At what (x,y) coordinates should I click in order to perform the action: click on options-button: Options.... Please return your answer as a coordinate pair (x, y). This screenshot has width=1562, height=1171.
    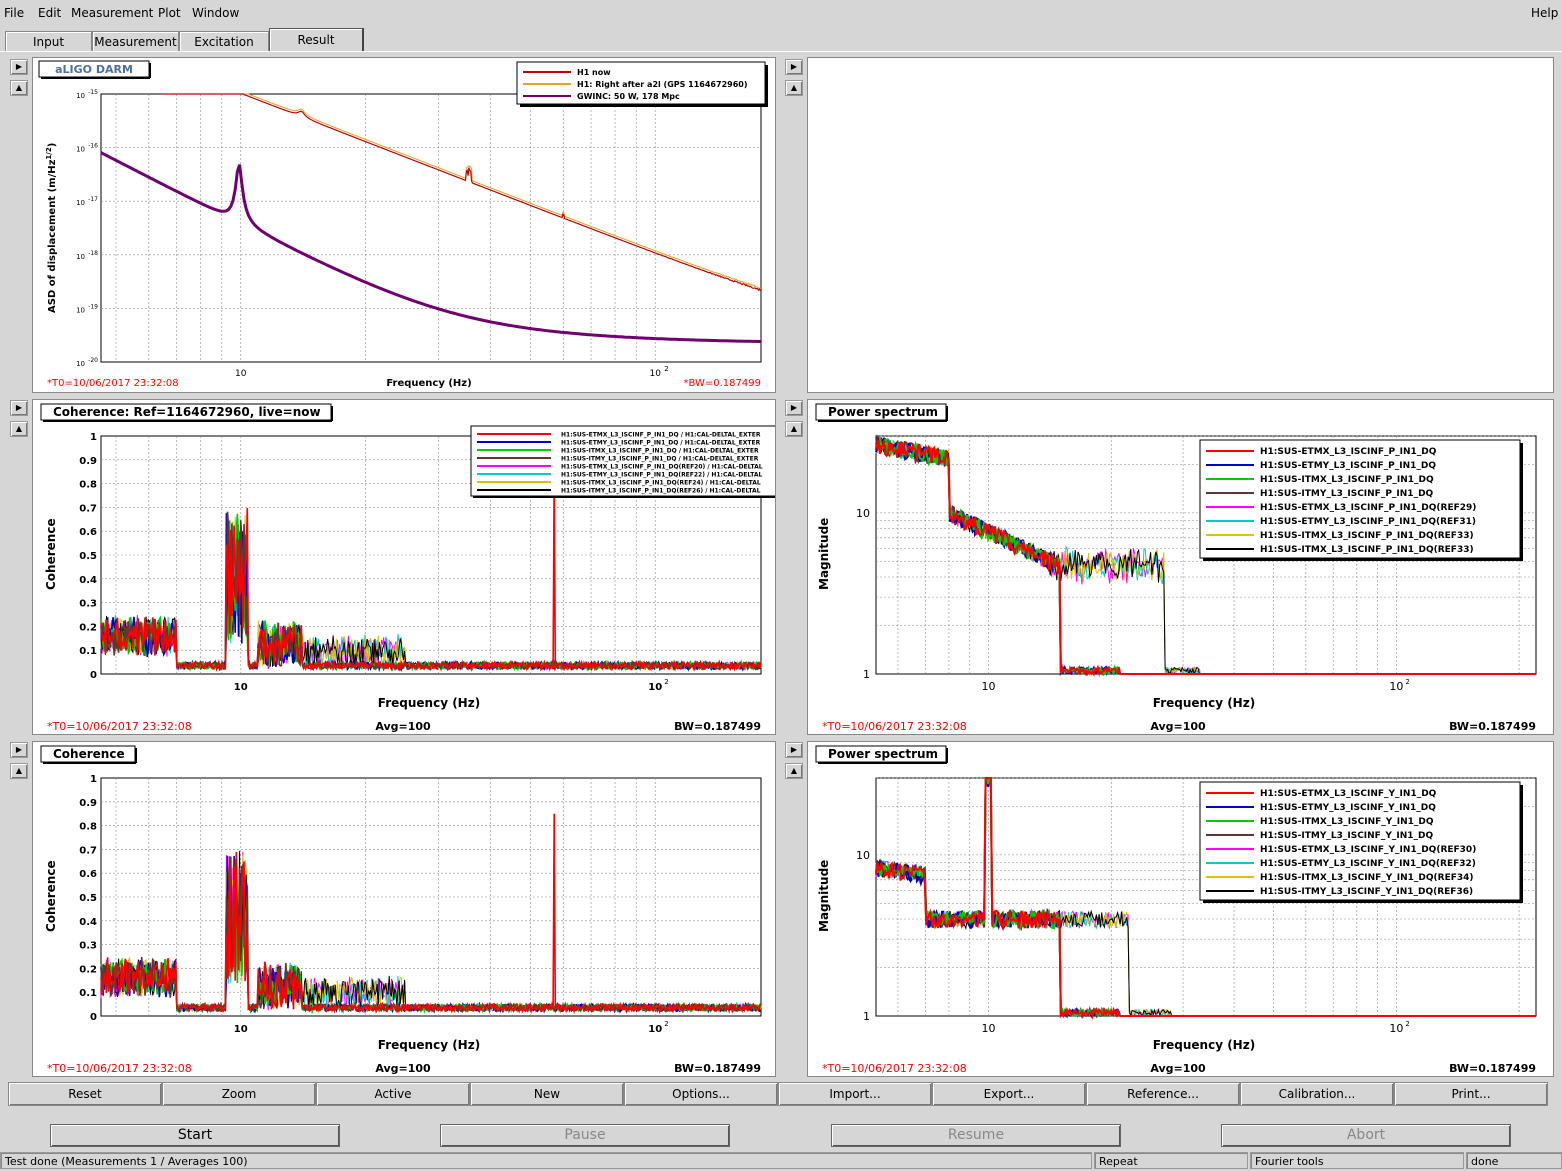
    Looking at the image, I should click on (701, 1094).